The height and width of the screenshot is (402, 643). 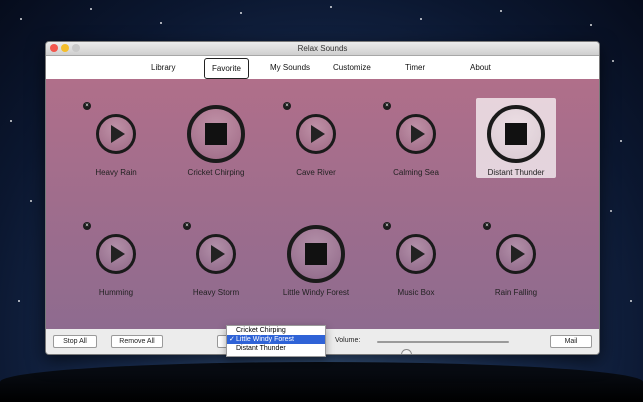 What do you see at coordinates (516, 292) in the screenshot?
I see `sound-label: Rain Falling` at bounding box center [516, 292].